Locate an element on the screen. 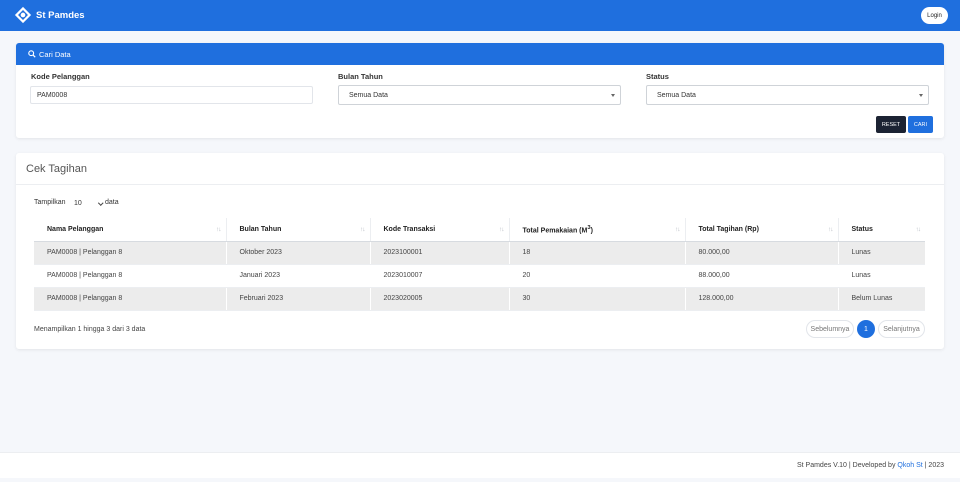 The width and height of the screenshot is (960, 482). cell-bulan: Januari 2023 is located at coordinates (298, 276).